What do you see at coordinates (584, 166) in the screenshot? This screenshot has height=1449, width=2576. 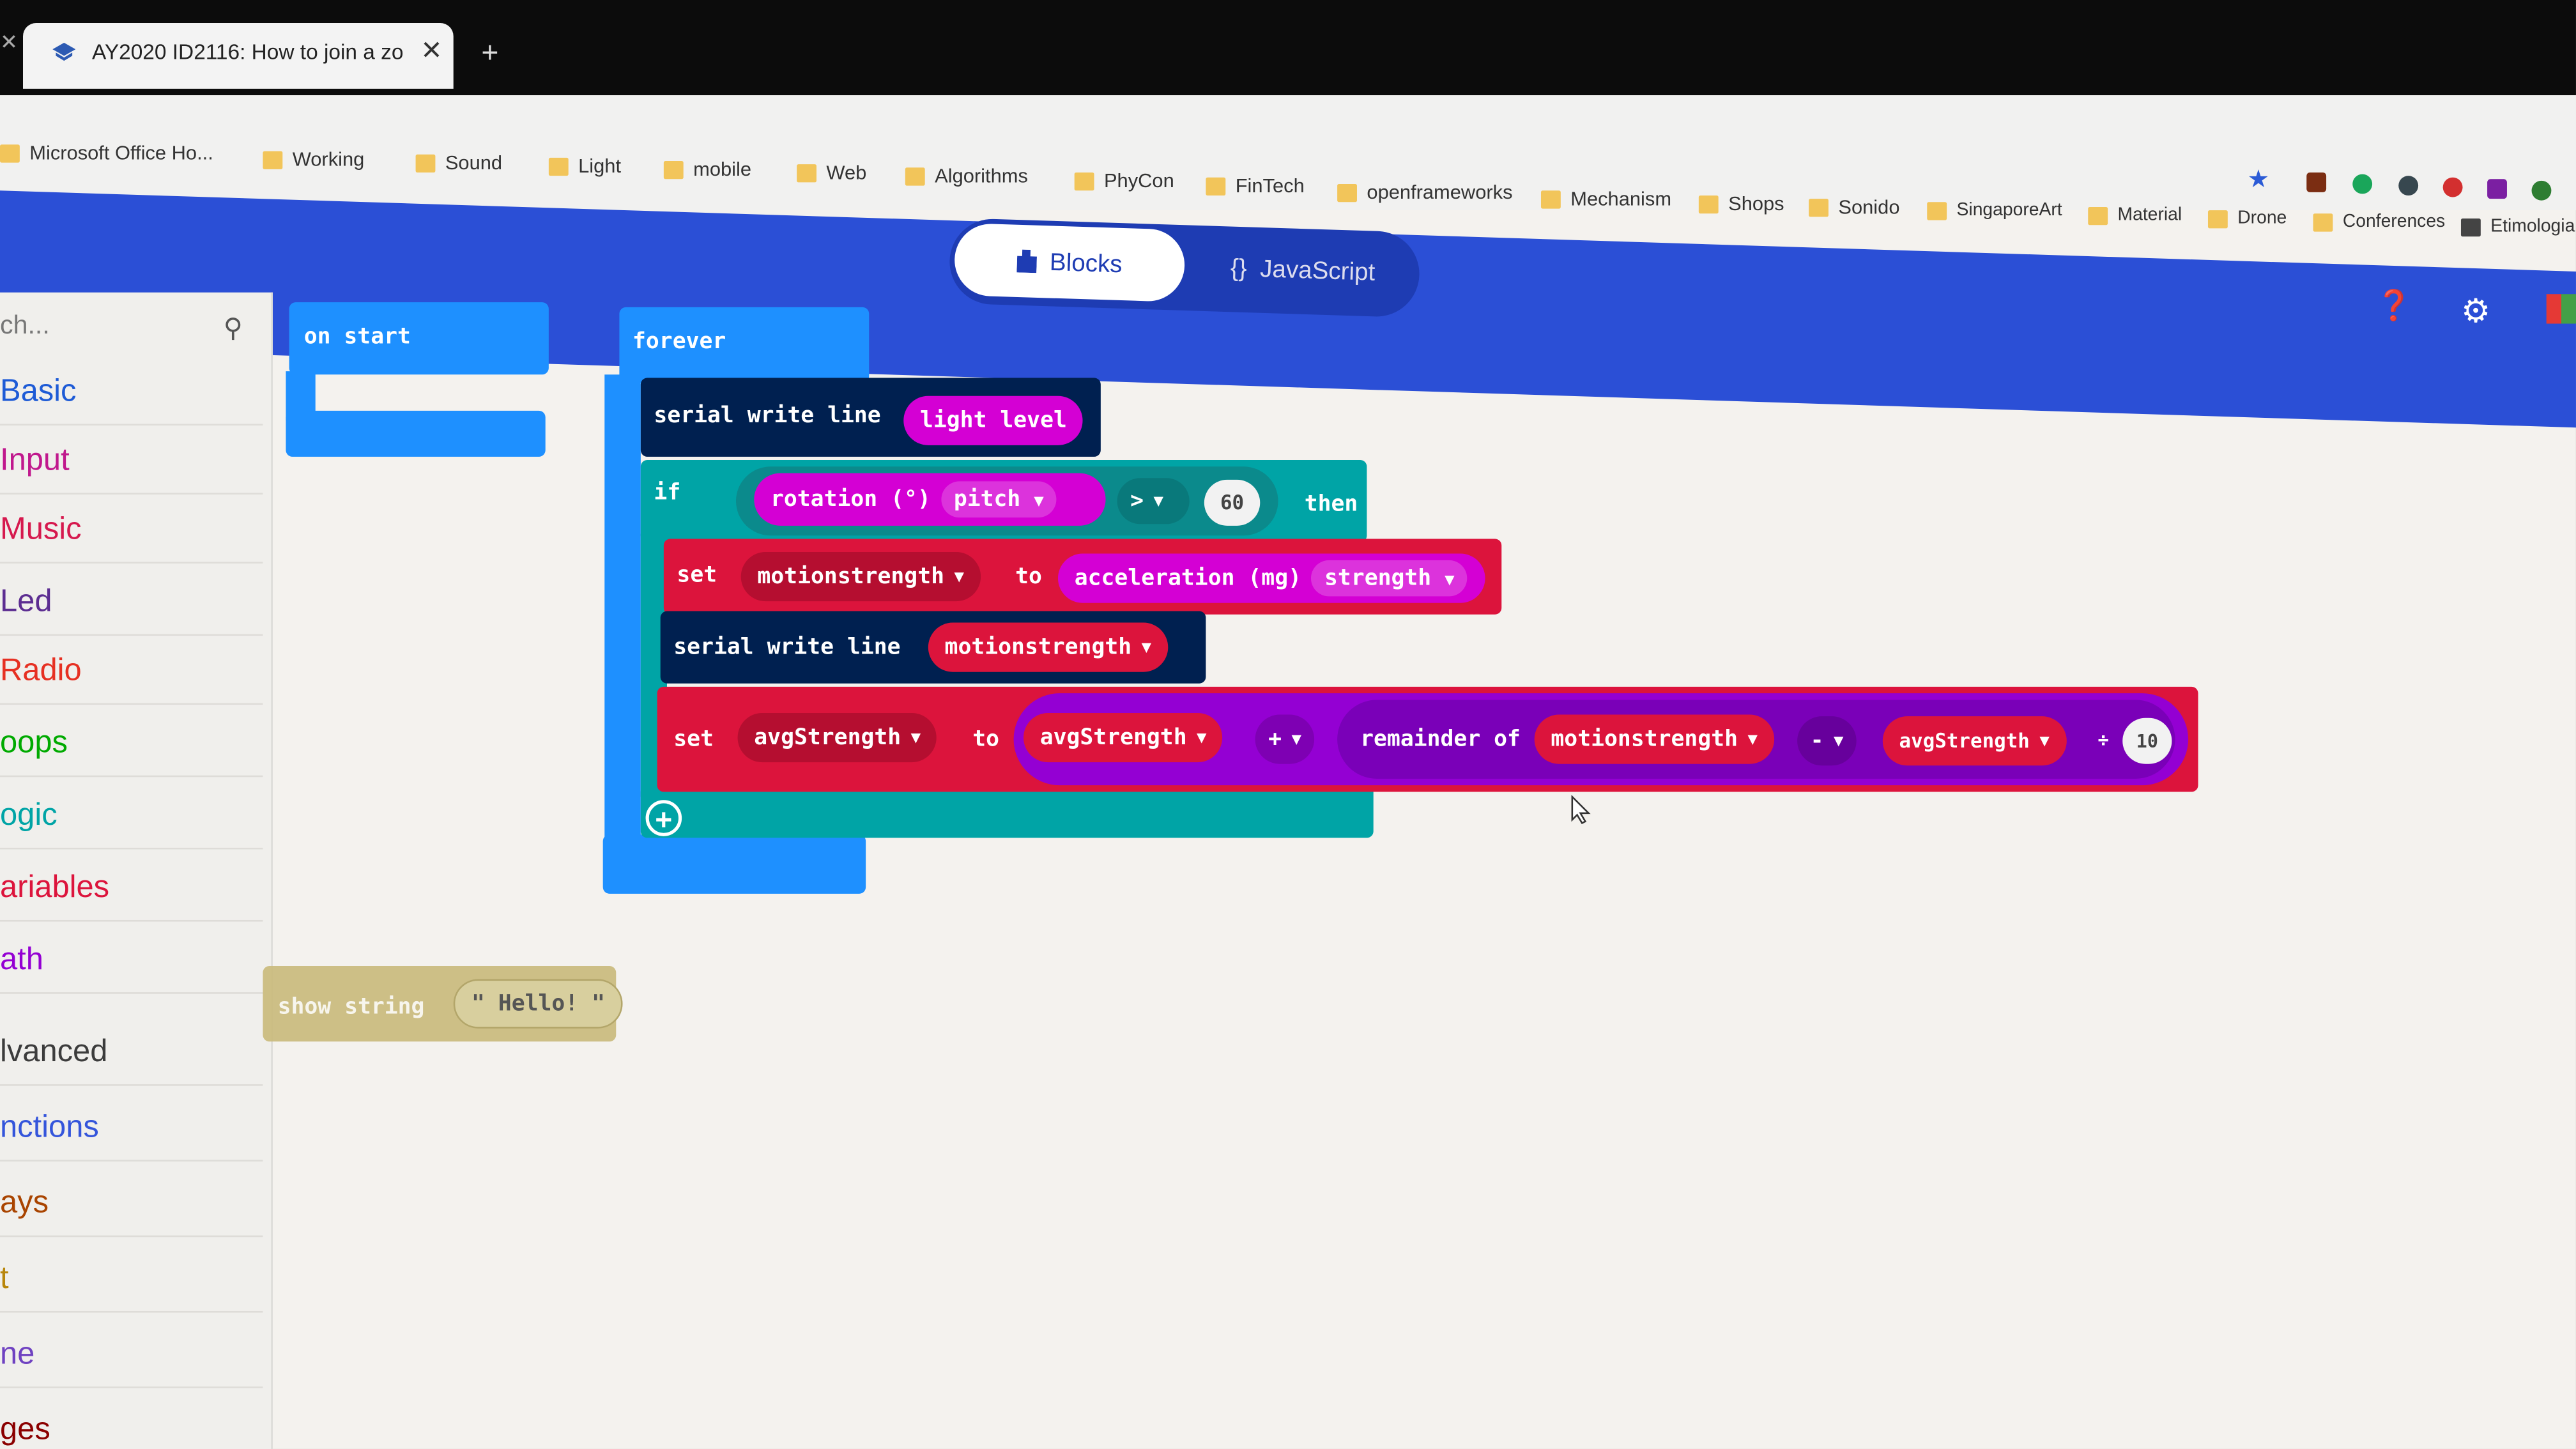 I see `bookmark-item: Light` at bounding box center [584, 166].